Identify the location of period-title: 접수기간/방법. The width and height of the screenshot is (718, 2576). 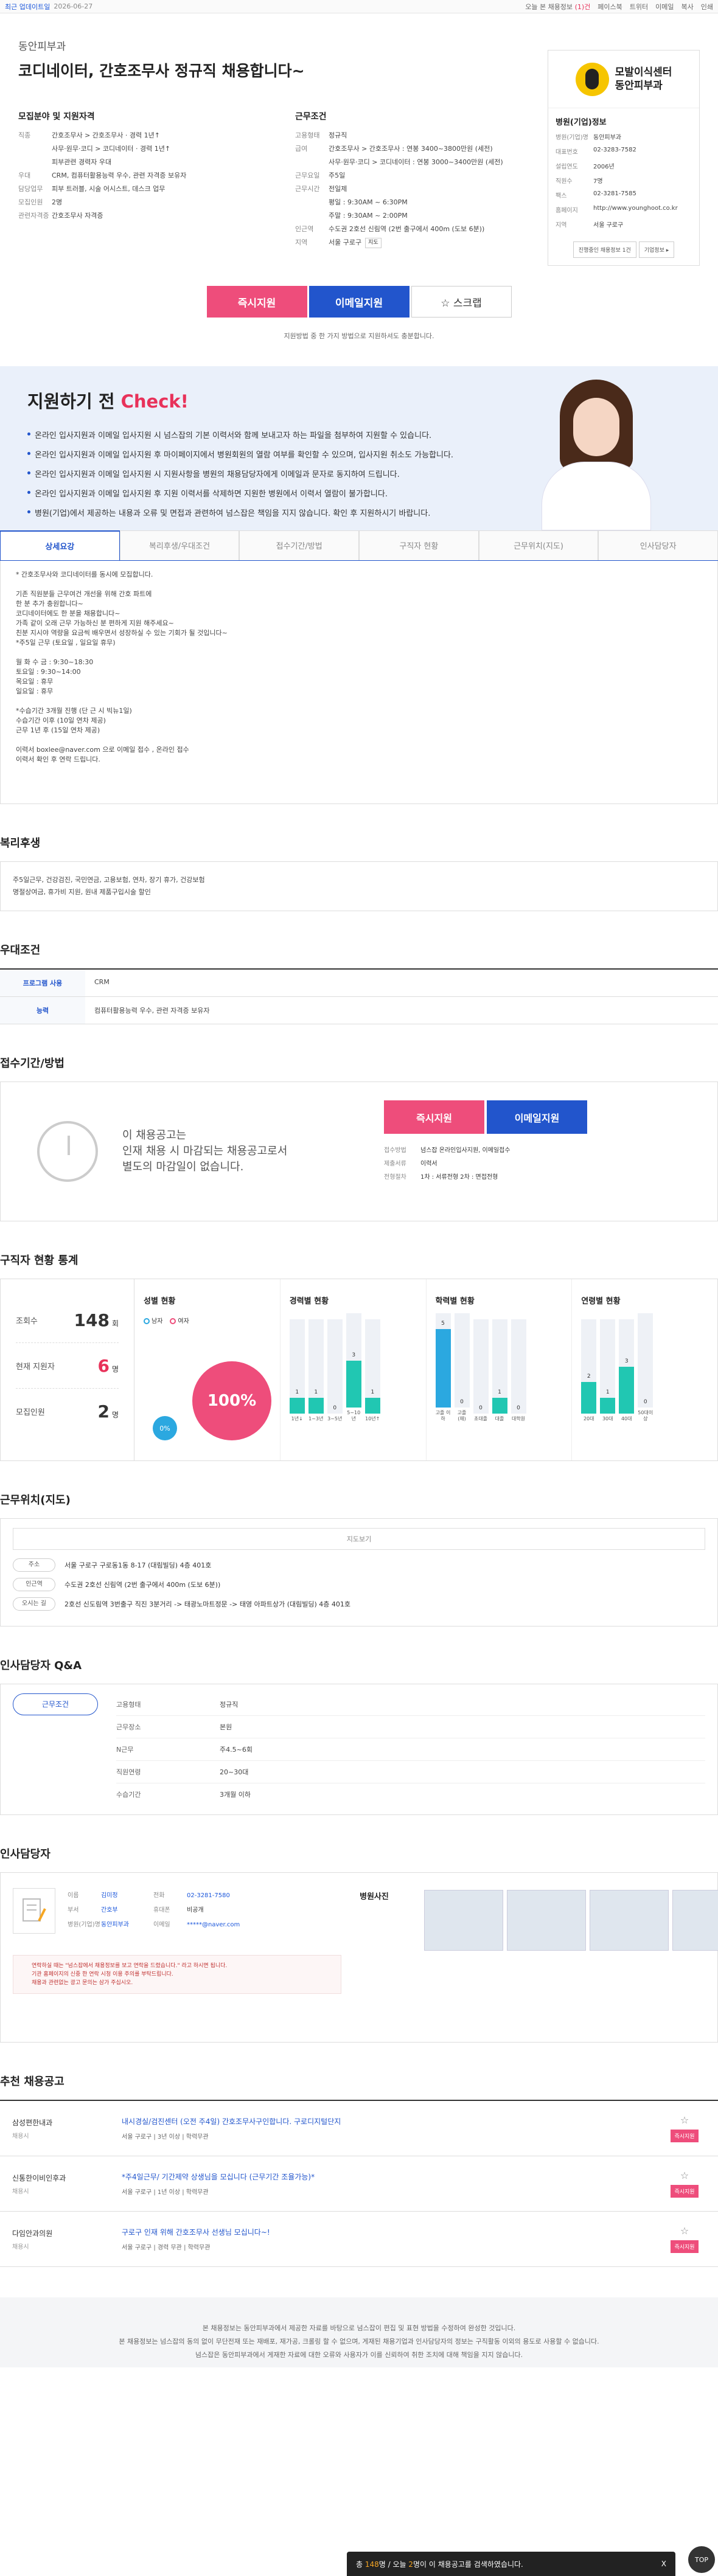
(32, 1063).